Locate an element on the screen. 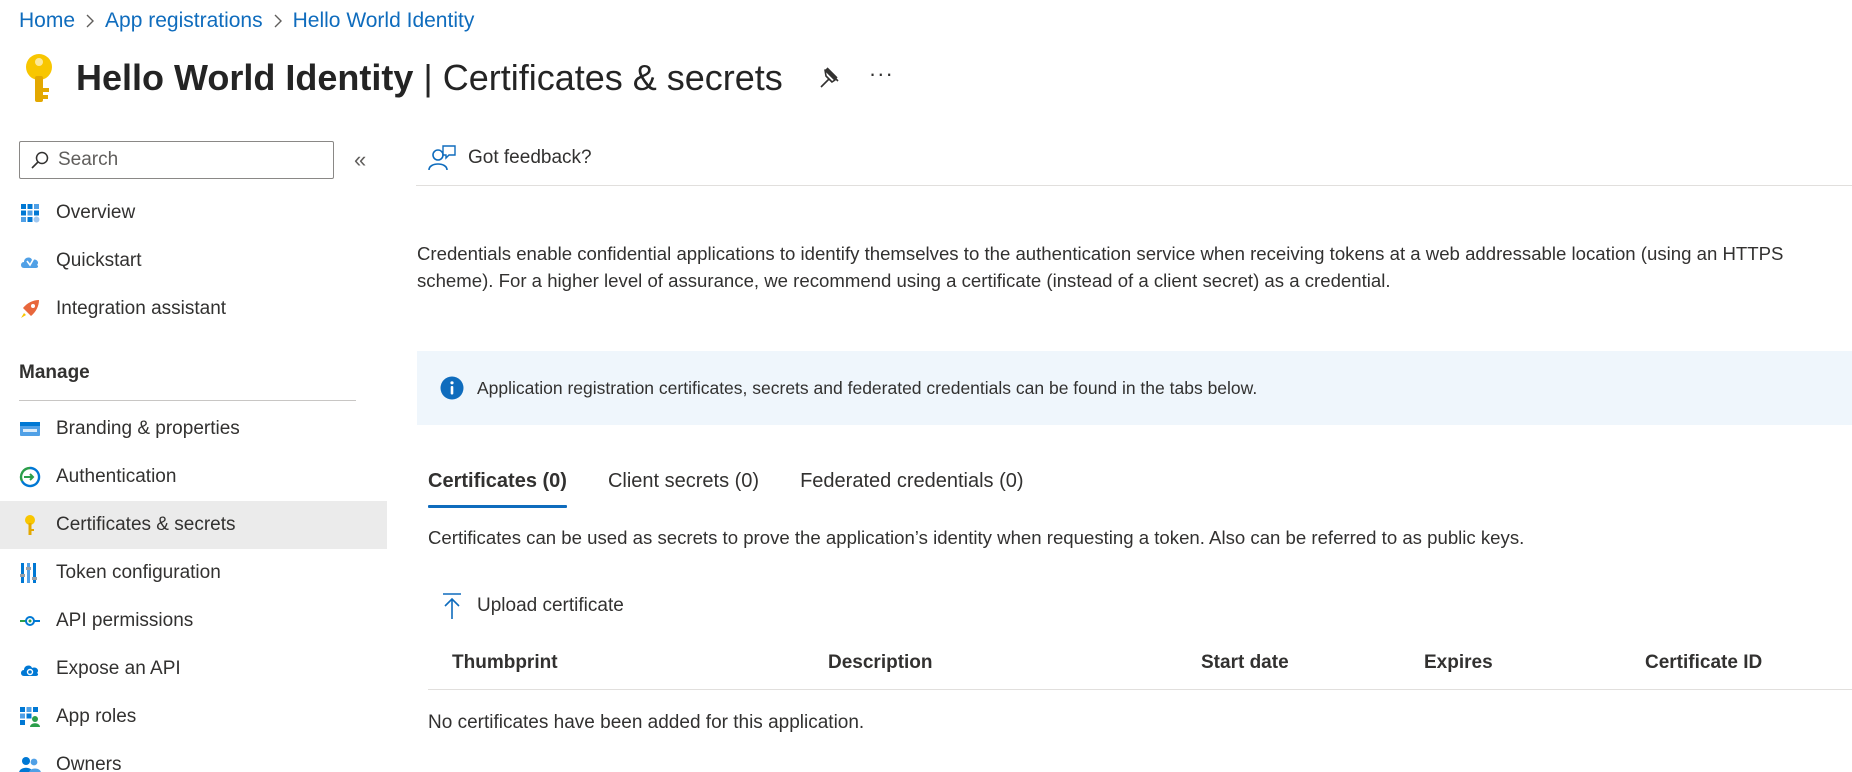 Image resolution: width=1852 pixels, height=772 pixels. app-name: Hello World Identity is located at coordinates (245, 77).